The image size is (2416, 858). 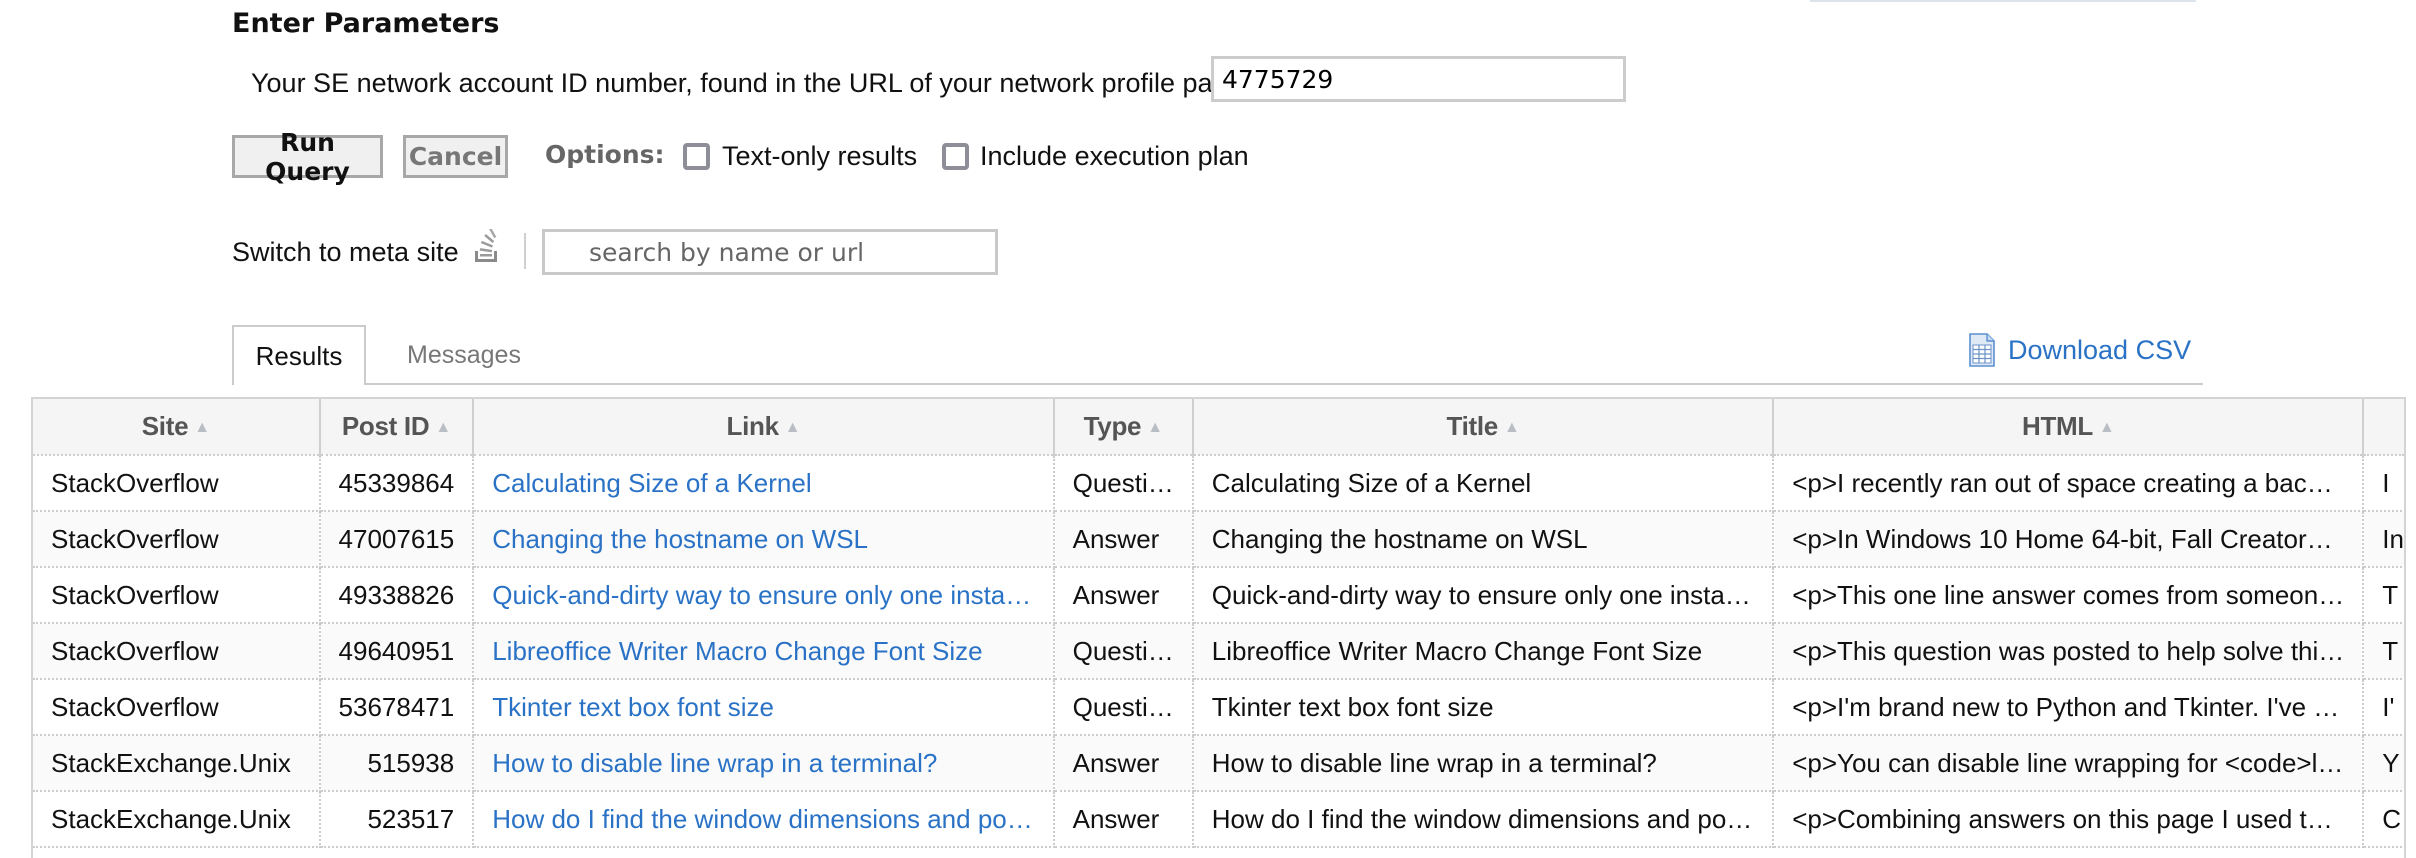 I want to click on header-row: Site ▲ Post ID ▲ Link ▲ Type ▲ Title ▲ HTML ▲, so click(x=1219, y=427).